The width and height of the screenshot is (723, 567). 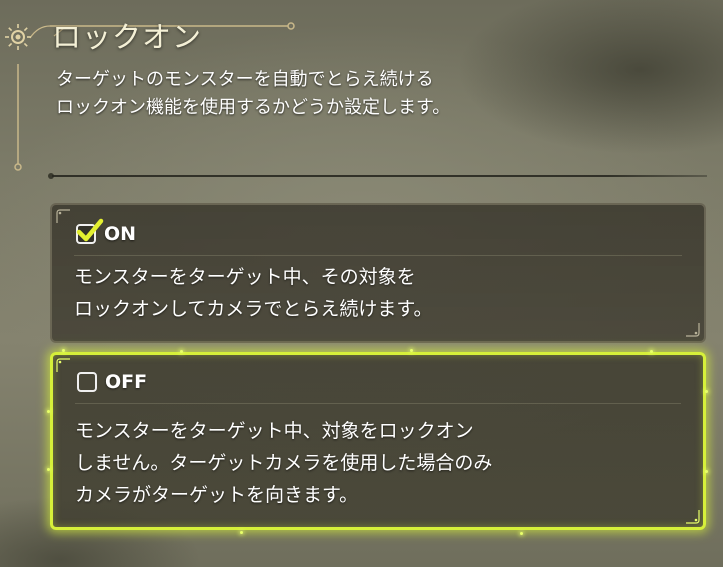 What do you see at coordinates (253, 107) in the screenshot?
I see `description-line: ロックオン機能を使用するかどうか設定します。` at bounding box center [253, 107].